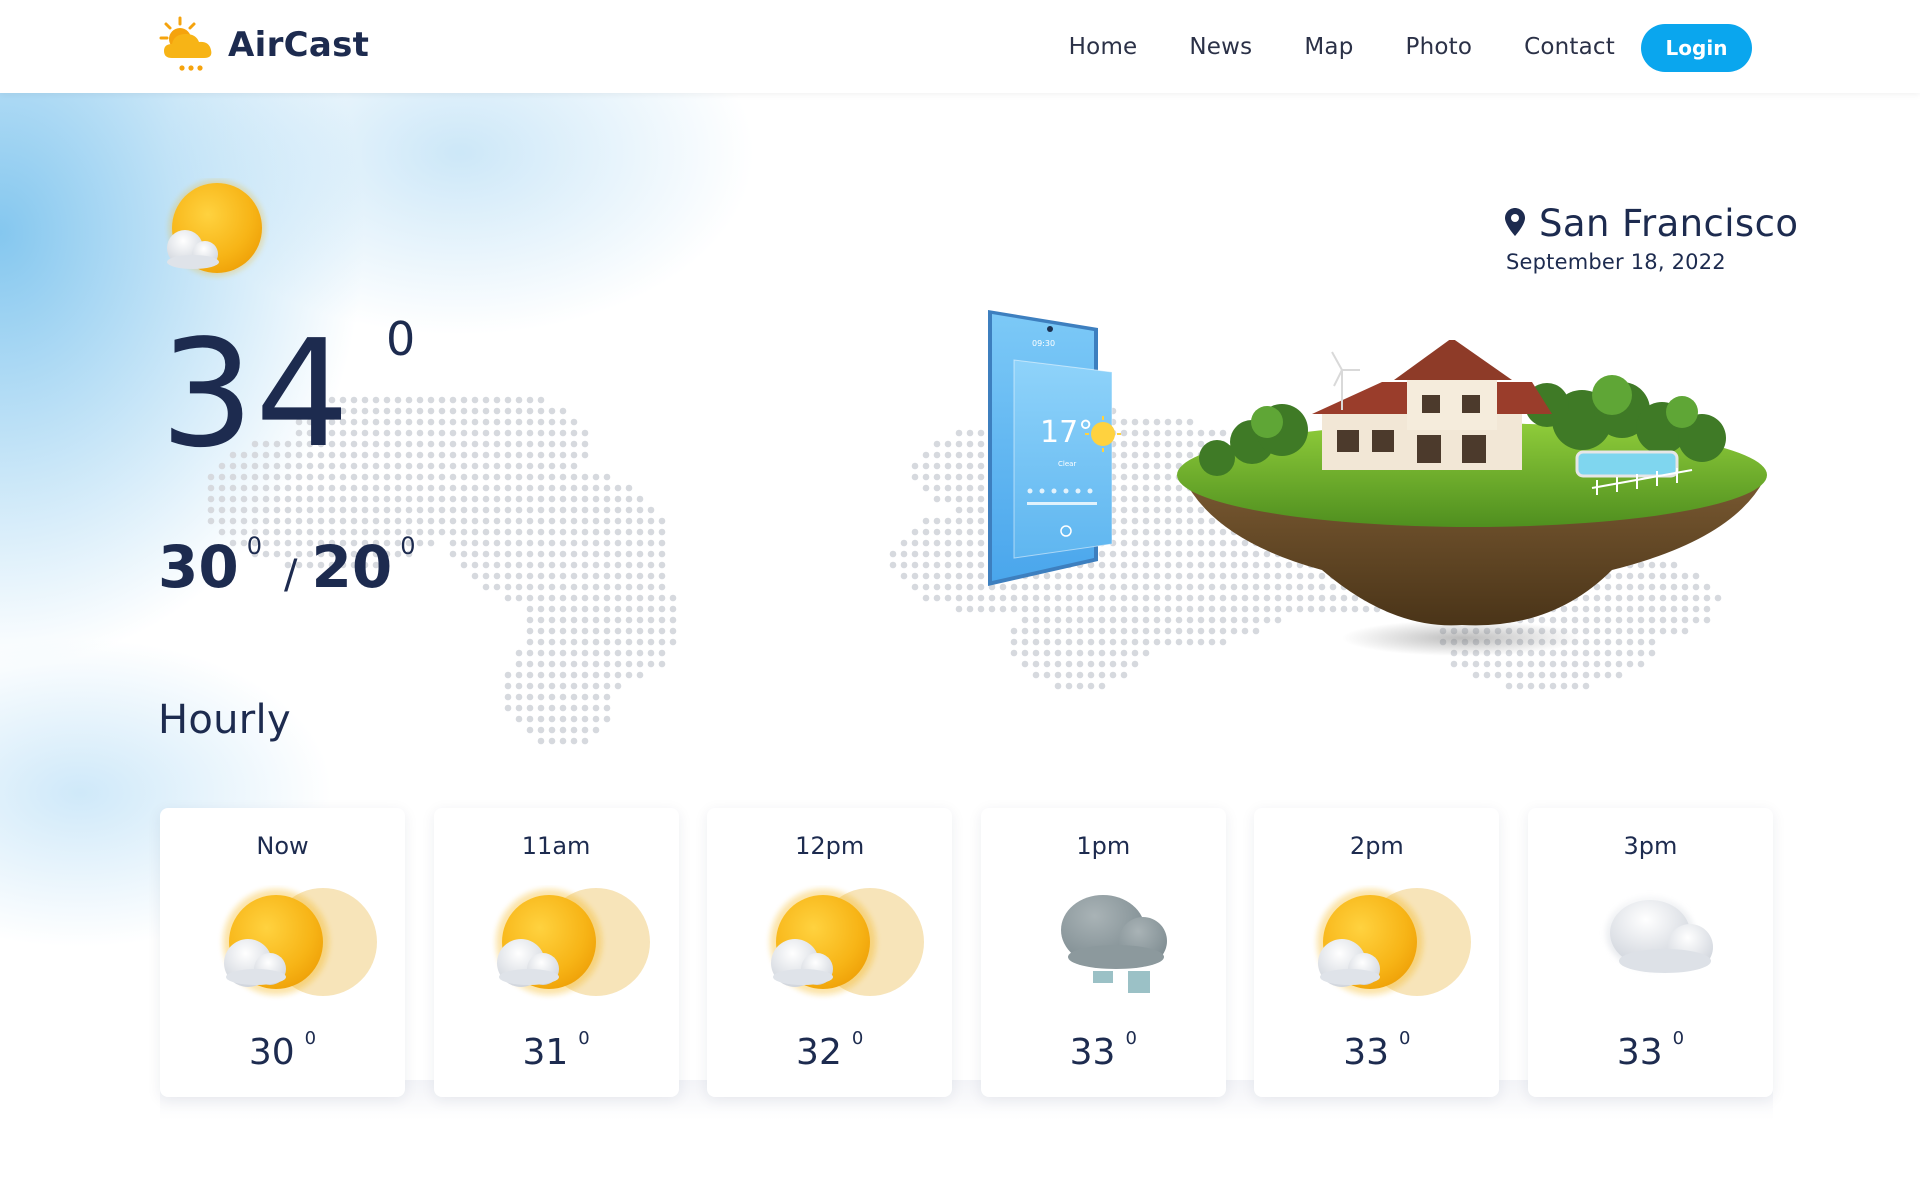  I want to click on hourly-temperature: 32 0, so click(829, 1050).